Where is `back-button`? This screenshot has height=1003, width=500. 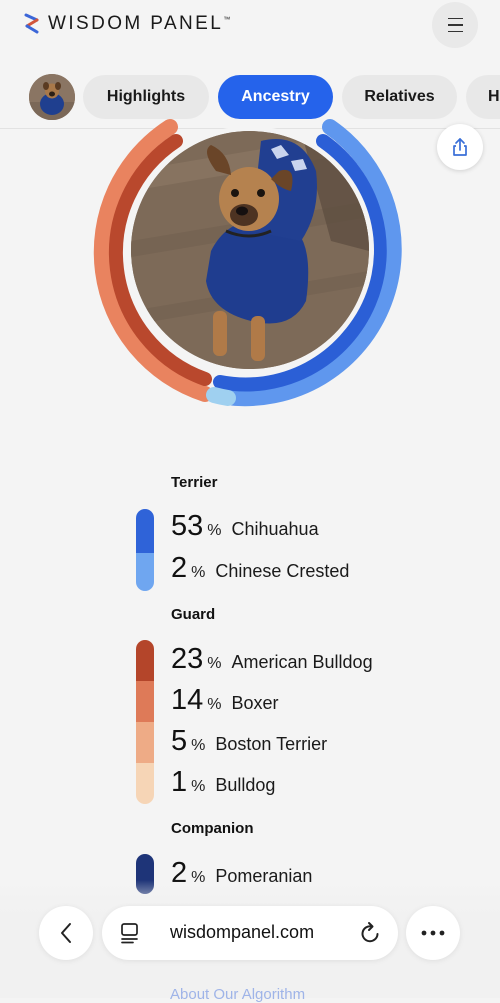
back-button is located at coordinates (66, 933).